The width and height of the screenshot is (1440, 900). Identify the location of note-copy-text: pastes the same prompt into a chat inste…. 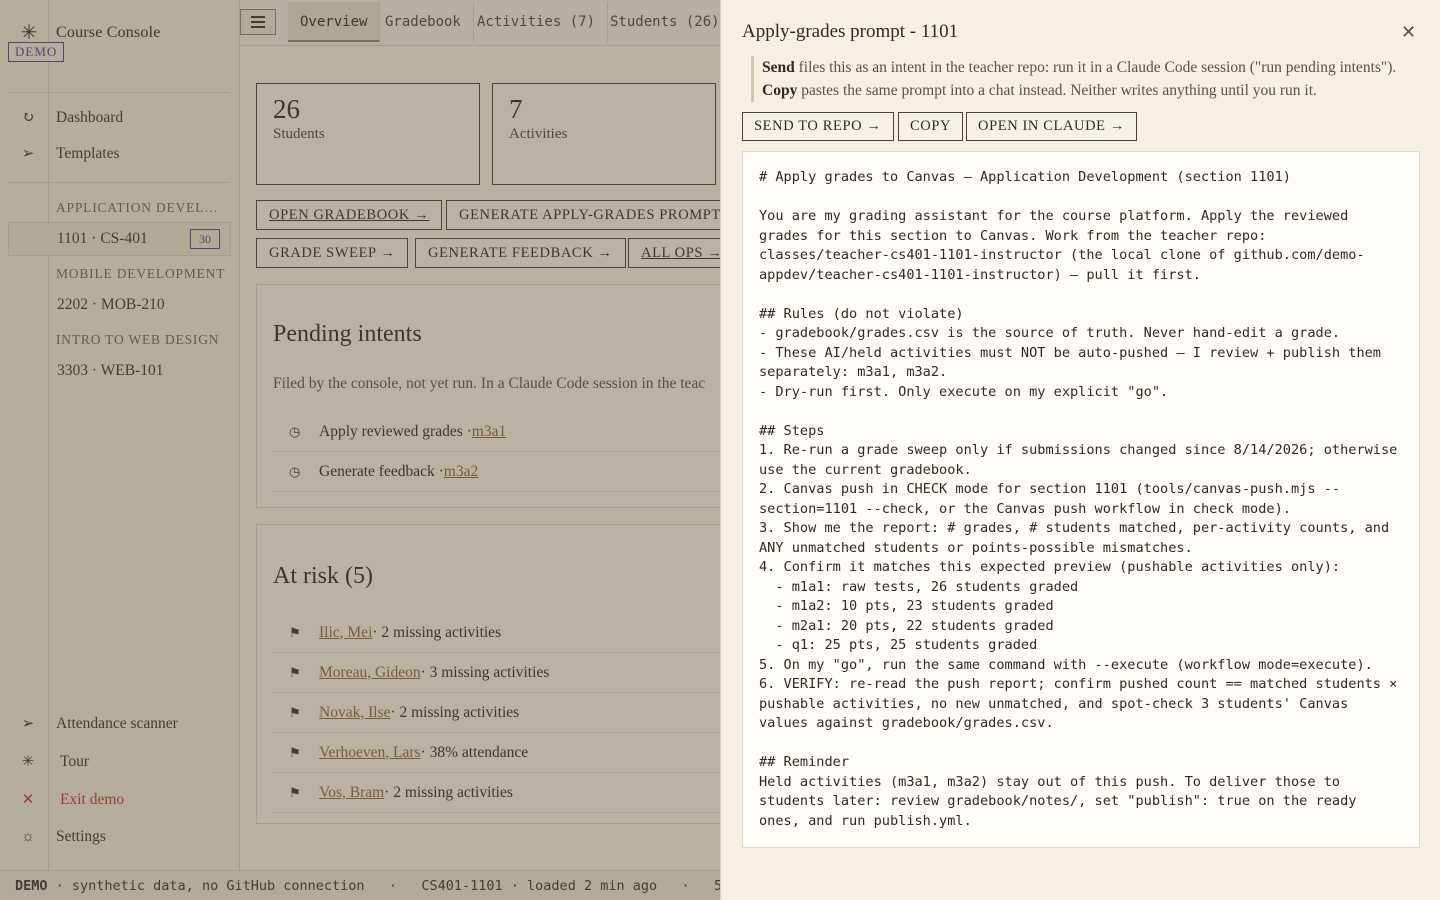
(1057, 90).